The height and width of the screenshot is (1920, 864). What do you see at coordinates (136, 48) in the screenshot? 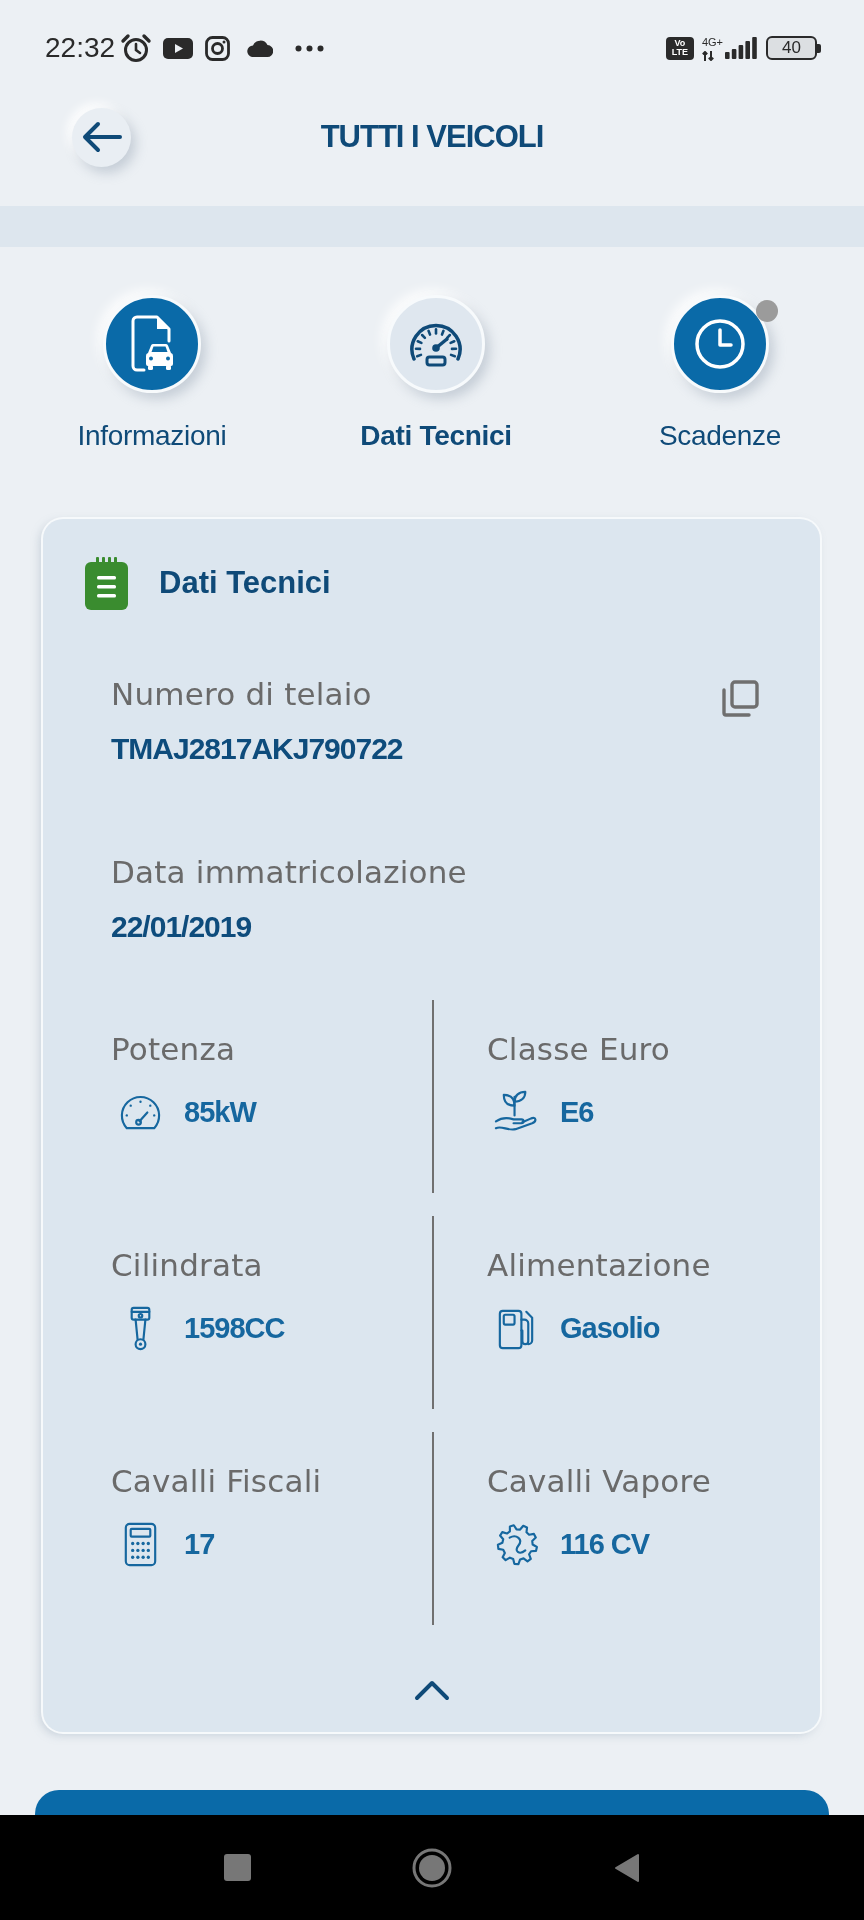
I see `alarm-clock-icon` at bounding box center [136, 48].